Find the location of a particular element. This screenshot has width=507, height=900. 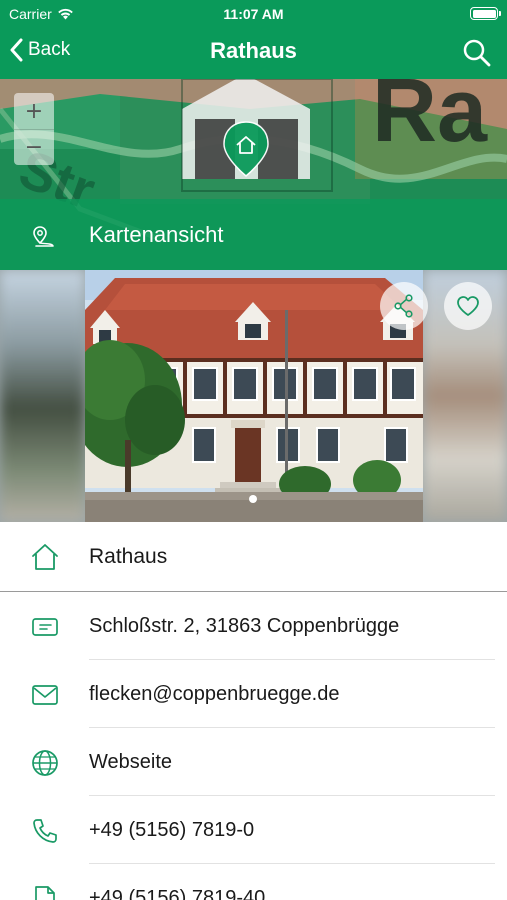

map-zoom-control: + − is located at coordinates (34, 129).